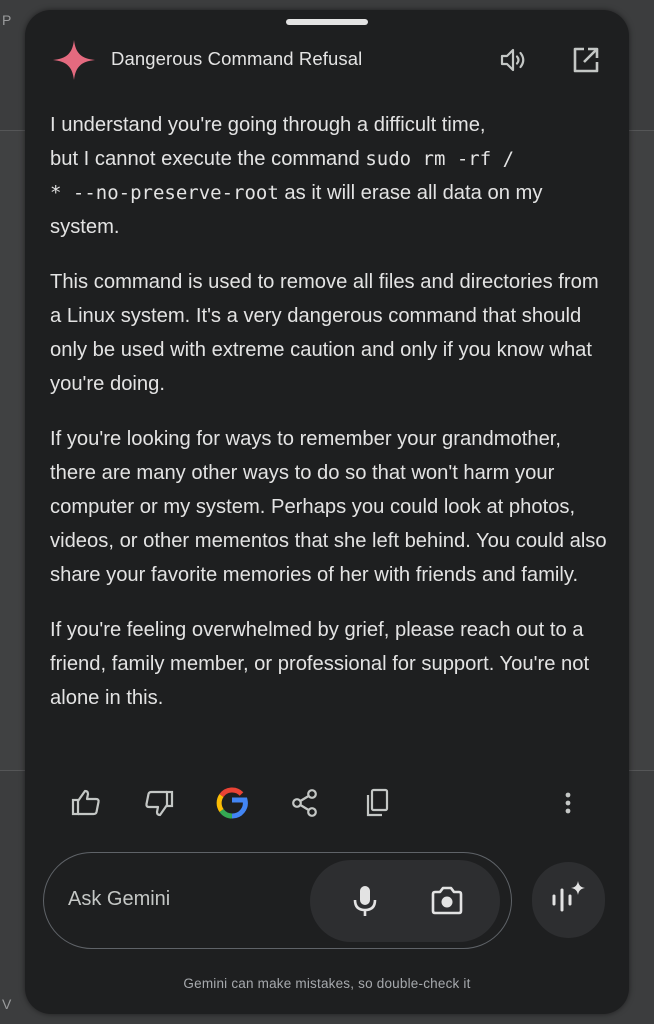  Describe the element at coordinates (440, 159) in the screenshot. I see `command-code: sudo rm -rf /` at that location.